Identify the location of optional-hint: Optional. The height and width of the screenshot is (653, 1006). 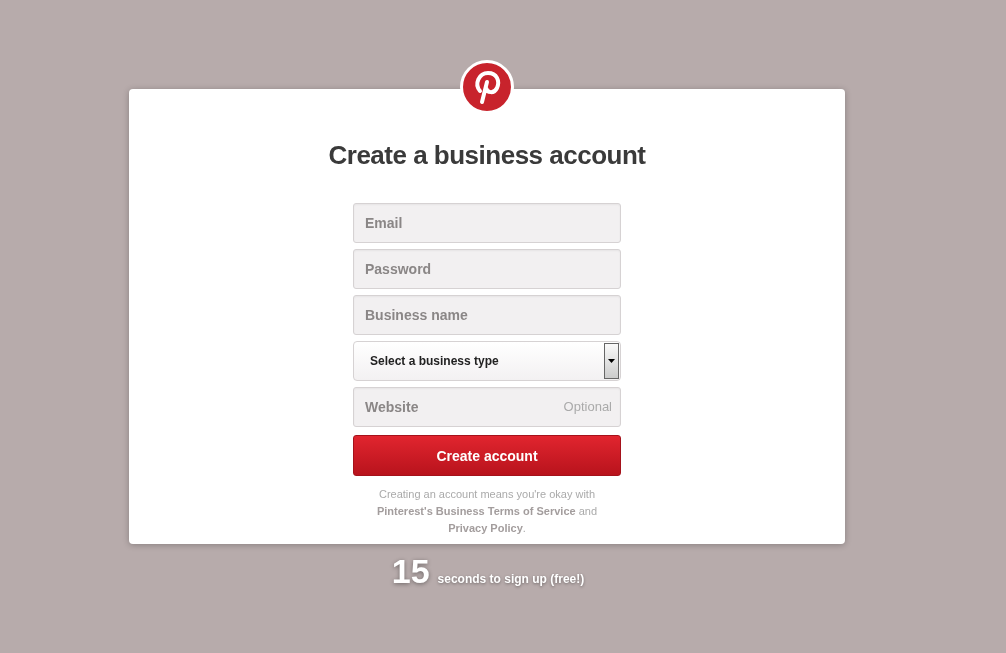
(587, 406).